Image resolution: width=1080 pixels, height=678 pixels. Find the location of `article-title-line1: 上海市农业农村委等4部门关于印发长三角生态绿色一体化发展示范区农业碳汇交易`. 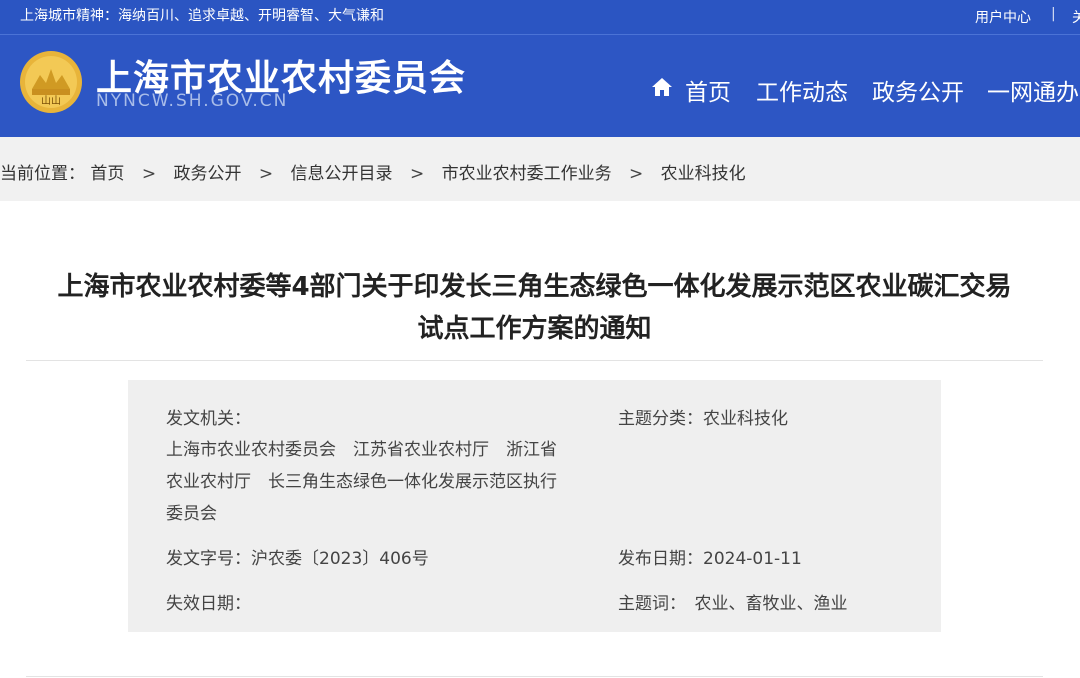

article-title-line1: 上海市农业农村委等4部门关于印发长三角生态绿色一体化发展示范区农业碳汇交易 is located at coordinates (534, 287).